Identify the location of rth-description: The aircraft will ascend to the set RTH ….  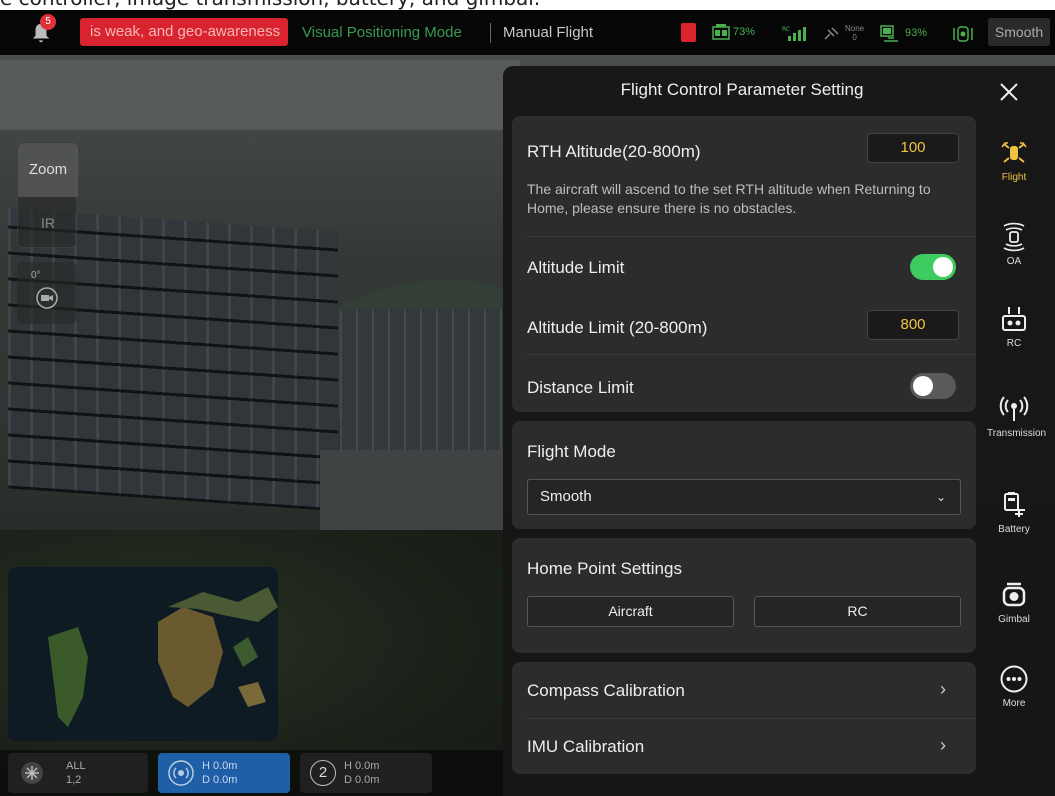
(729, 198).